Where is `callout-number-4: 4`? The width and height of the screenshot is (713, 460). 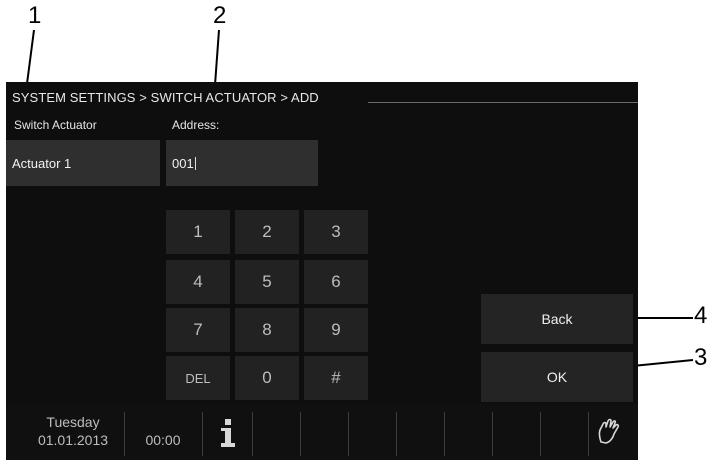 callout-number-4: 4 is located at coordinates (701, 315).